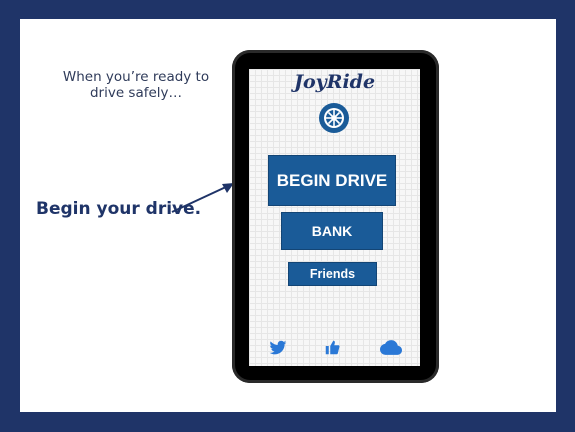 The height and width of the screenshot is (432, 575). I want to click on begin-drive-button: BEGIN DRIVE, so click(332, 180).